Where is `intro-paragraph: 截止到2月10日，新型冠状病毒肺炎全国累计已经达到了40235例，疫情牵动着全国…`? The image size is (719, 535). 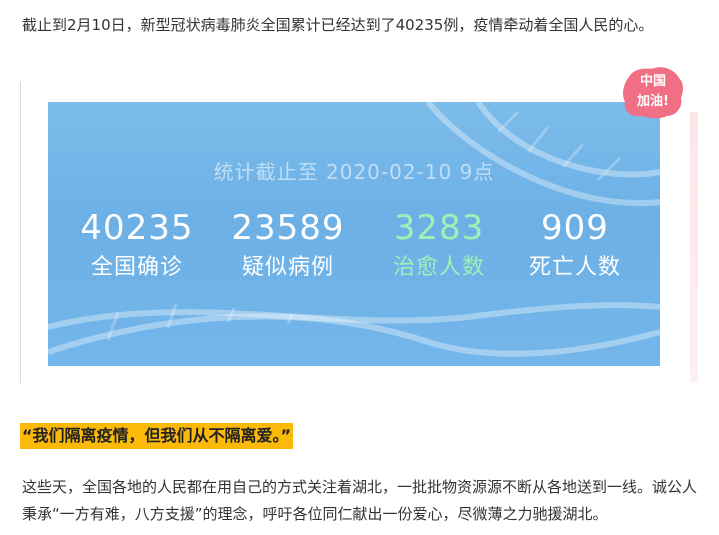
intro-paragraph: 截止到2月10日，新型冠状病毒肺炎全国累计已经达到了40235例，疫情牵动着全国… is located at coordinates (338, 25).